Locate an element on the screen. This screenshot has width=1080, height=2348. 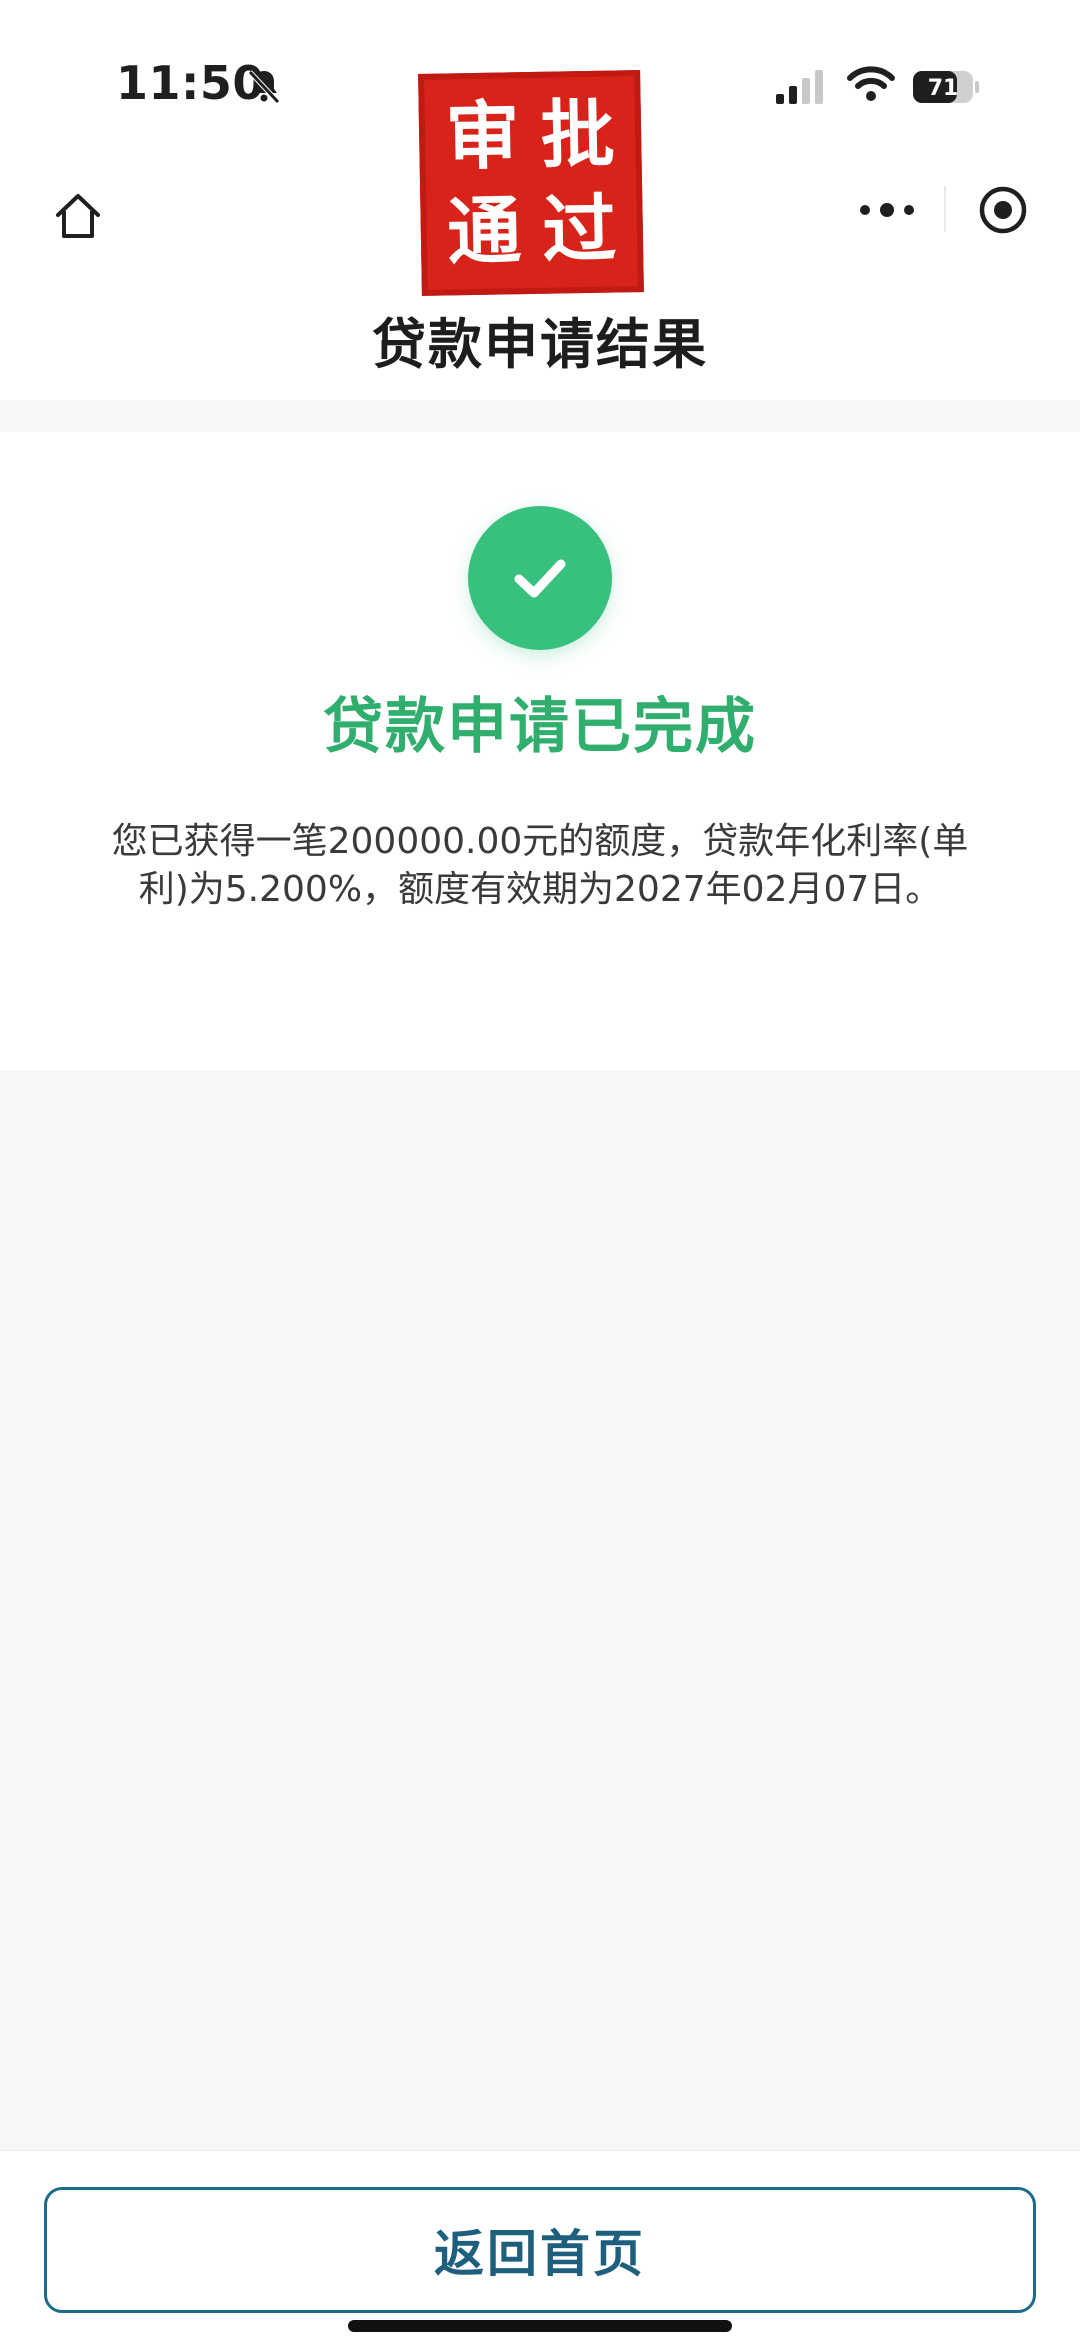
bell-muted-icon is located at coordinates (264, 87).